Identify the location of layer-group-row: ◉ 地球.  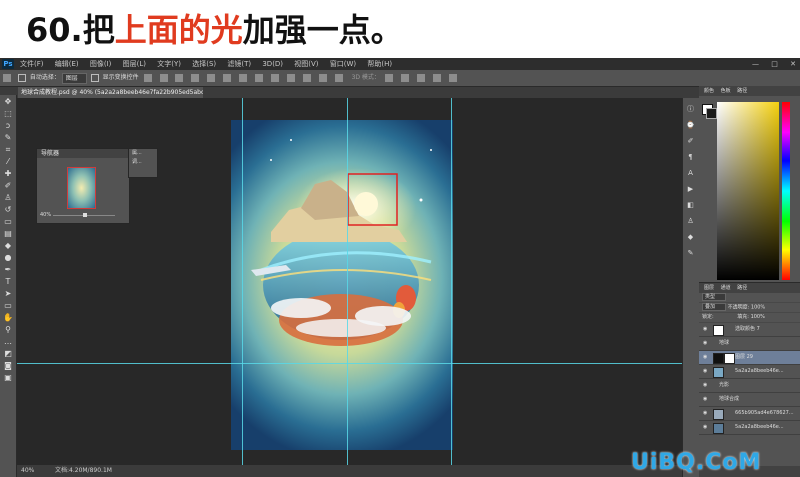
(749, 344).